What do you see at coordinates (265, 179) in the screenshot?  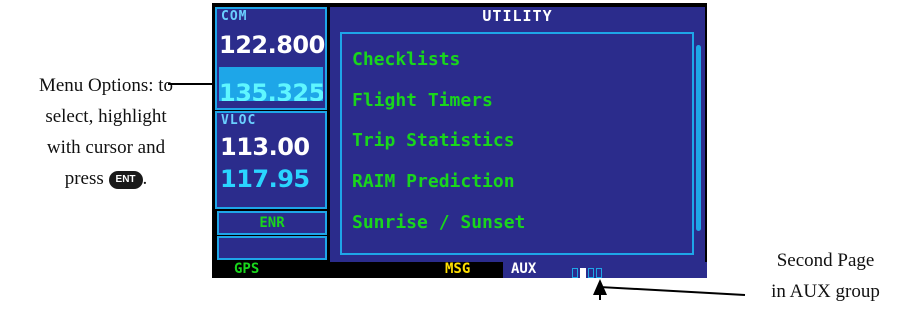 I see `vloc-standby-frequency: 117.95` at bounding box center [265, 179].